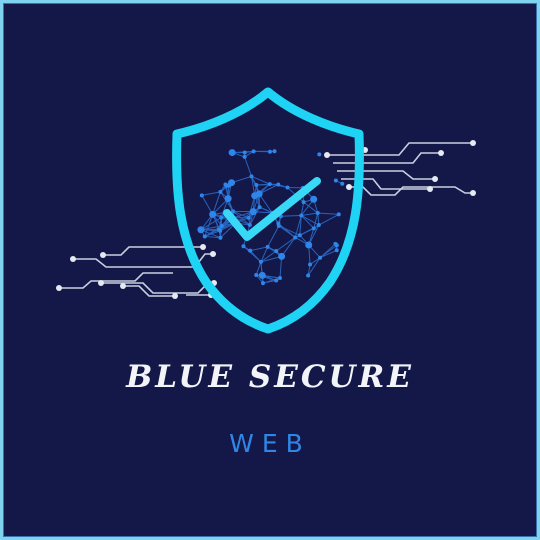  I want to click on check-icon, so click(272, 209).